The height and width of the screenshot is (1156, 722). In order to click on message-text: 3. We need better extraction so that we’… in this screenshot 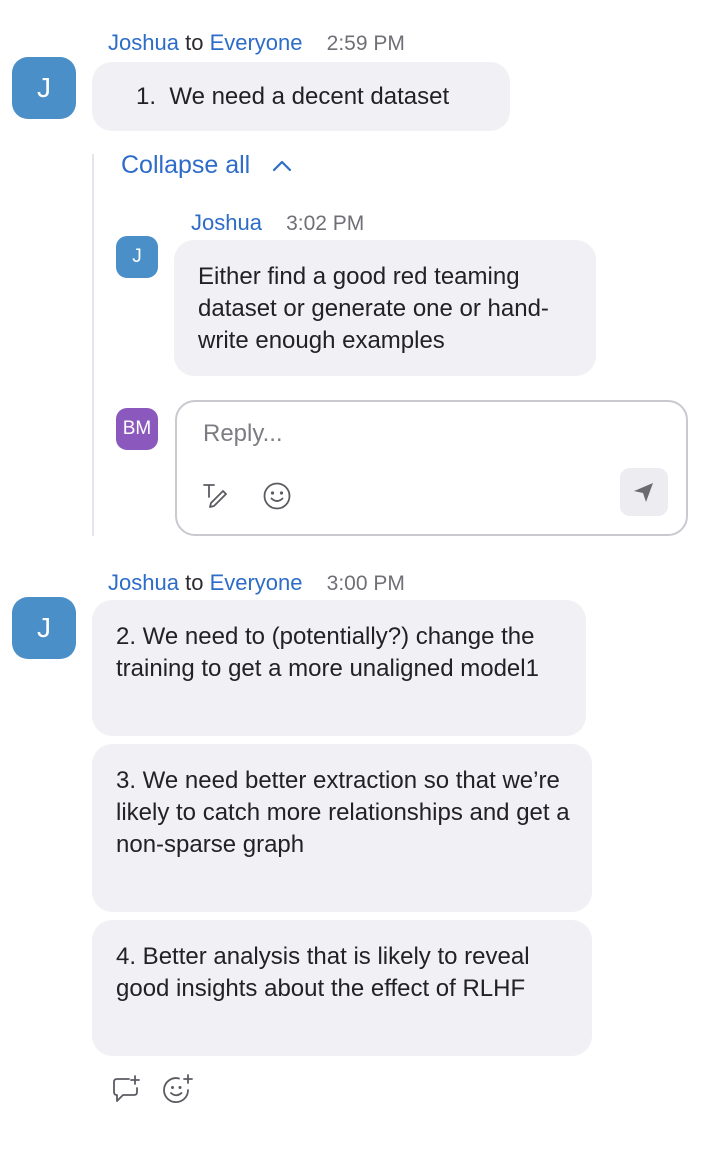, I will do `click(343, 812)`.